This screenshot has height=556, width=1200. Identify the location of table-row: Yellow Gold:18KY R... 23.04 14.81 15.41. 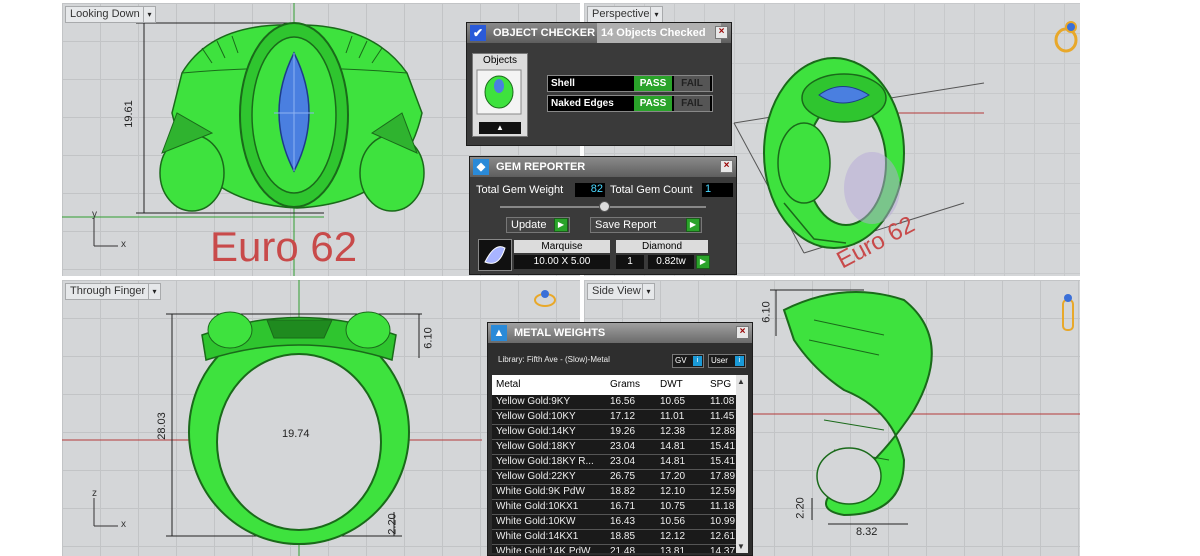
(620, 462).